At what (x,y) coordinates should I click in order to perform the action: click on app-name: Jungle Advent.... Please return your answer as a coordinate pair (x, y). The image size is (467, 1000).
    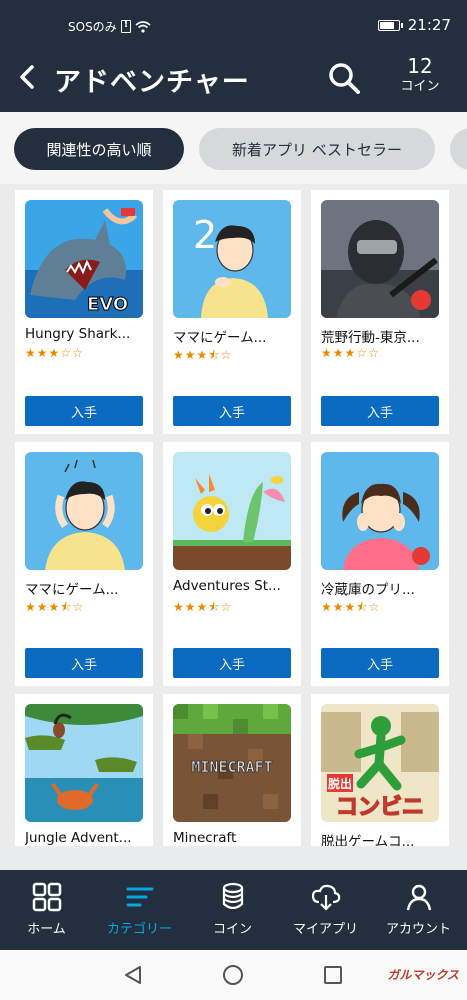
    Looking at the image, I should click on (78, 838).